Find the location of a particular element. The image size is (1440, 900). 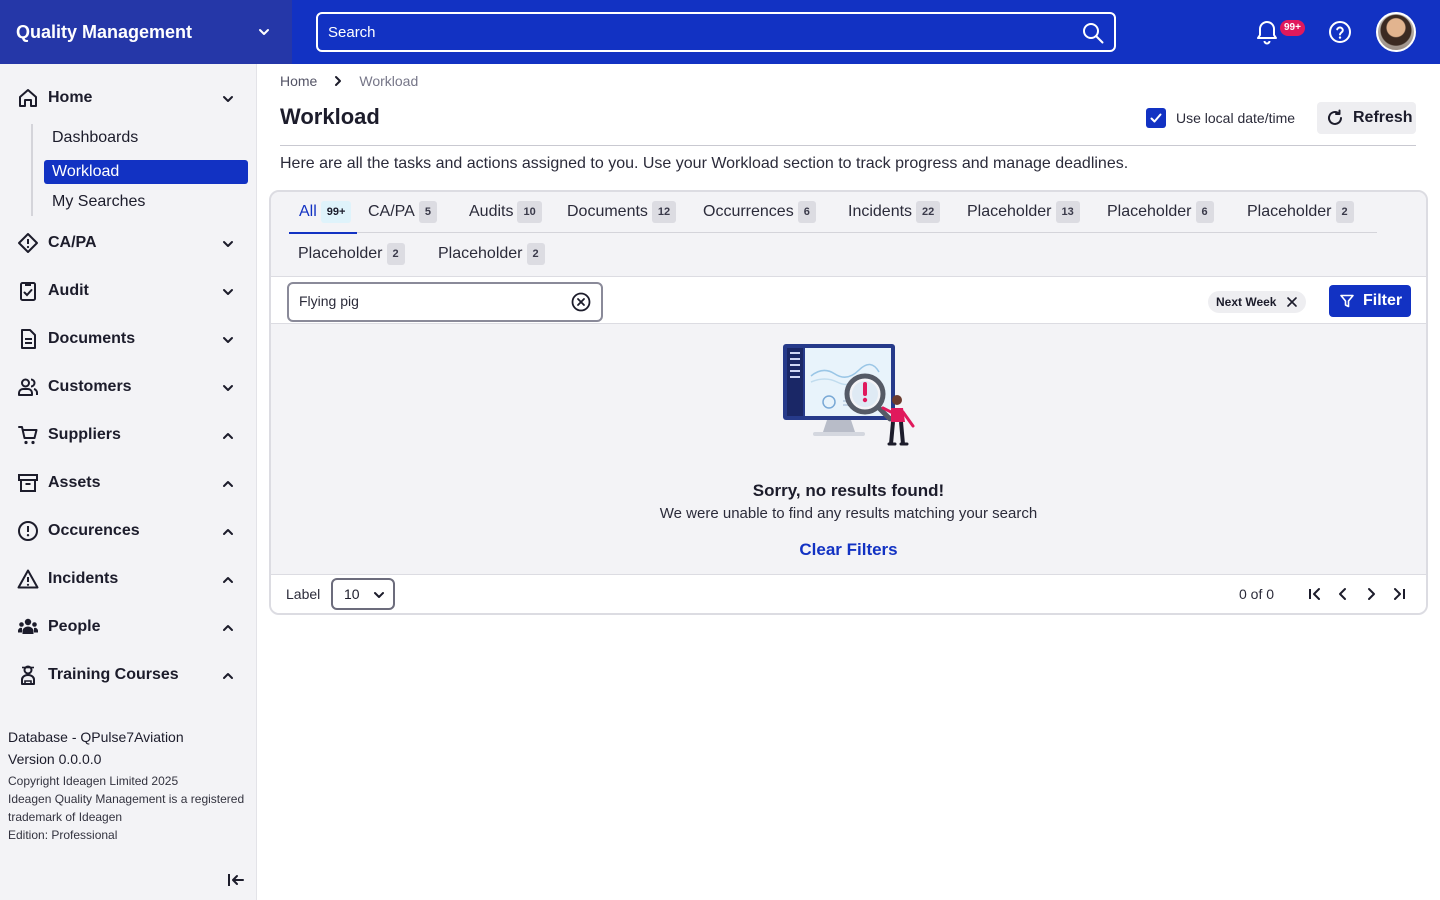

tab-placeholder-3: Placeholder 2 is located at coordinates (1300, 212).